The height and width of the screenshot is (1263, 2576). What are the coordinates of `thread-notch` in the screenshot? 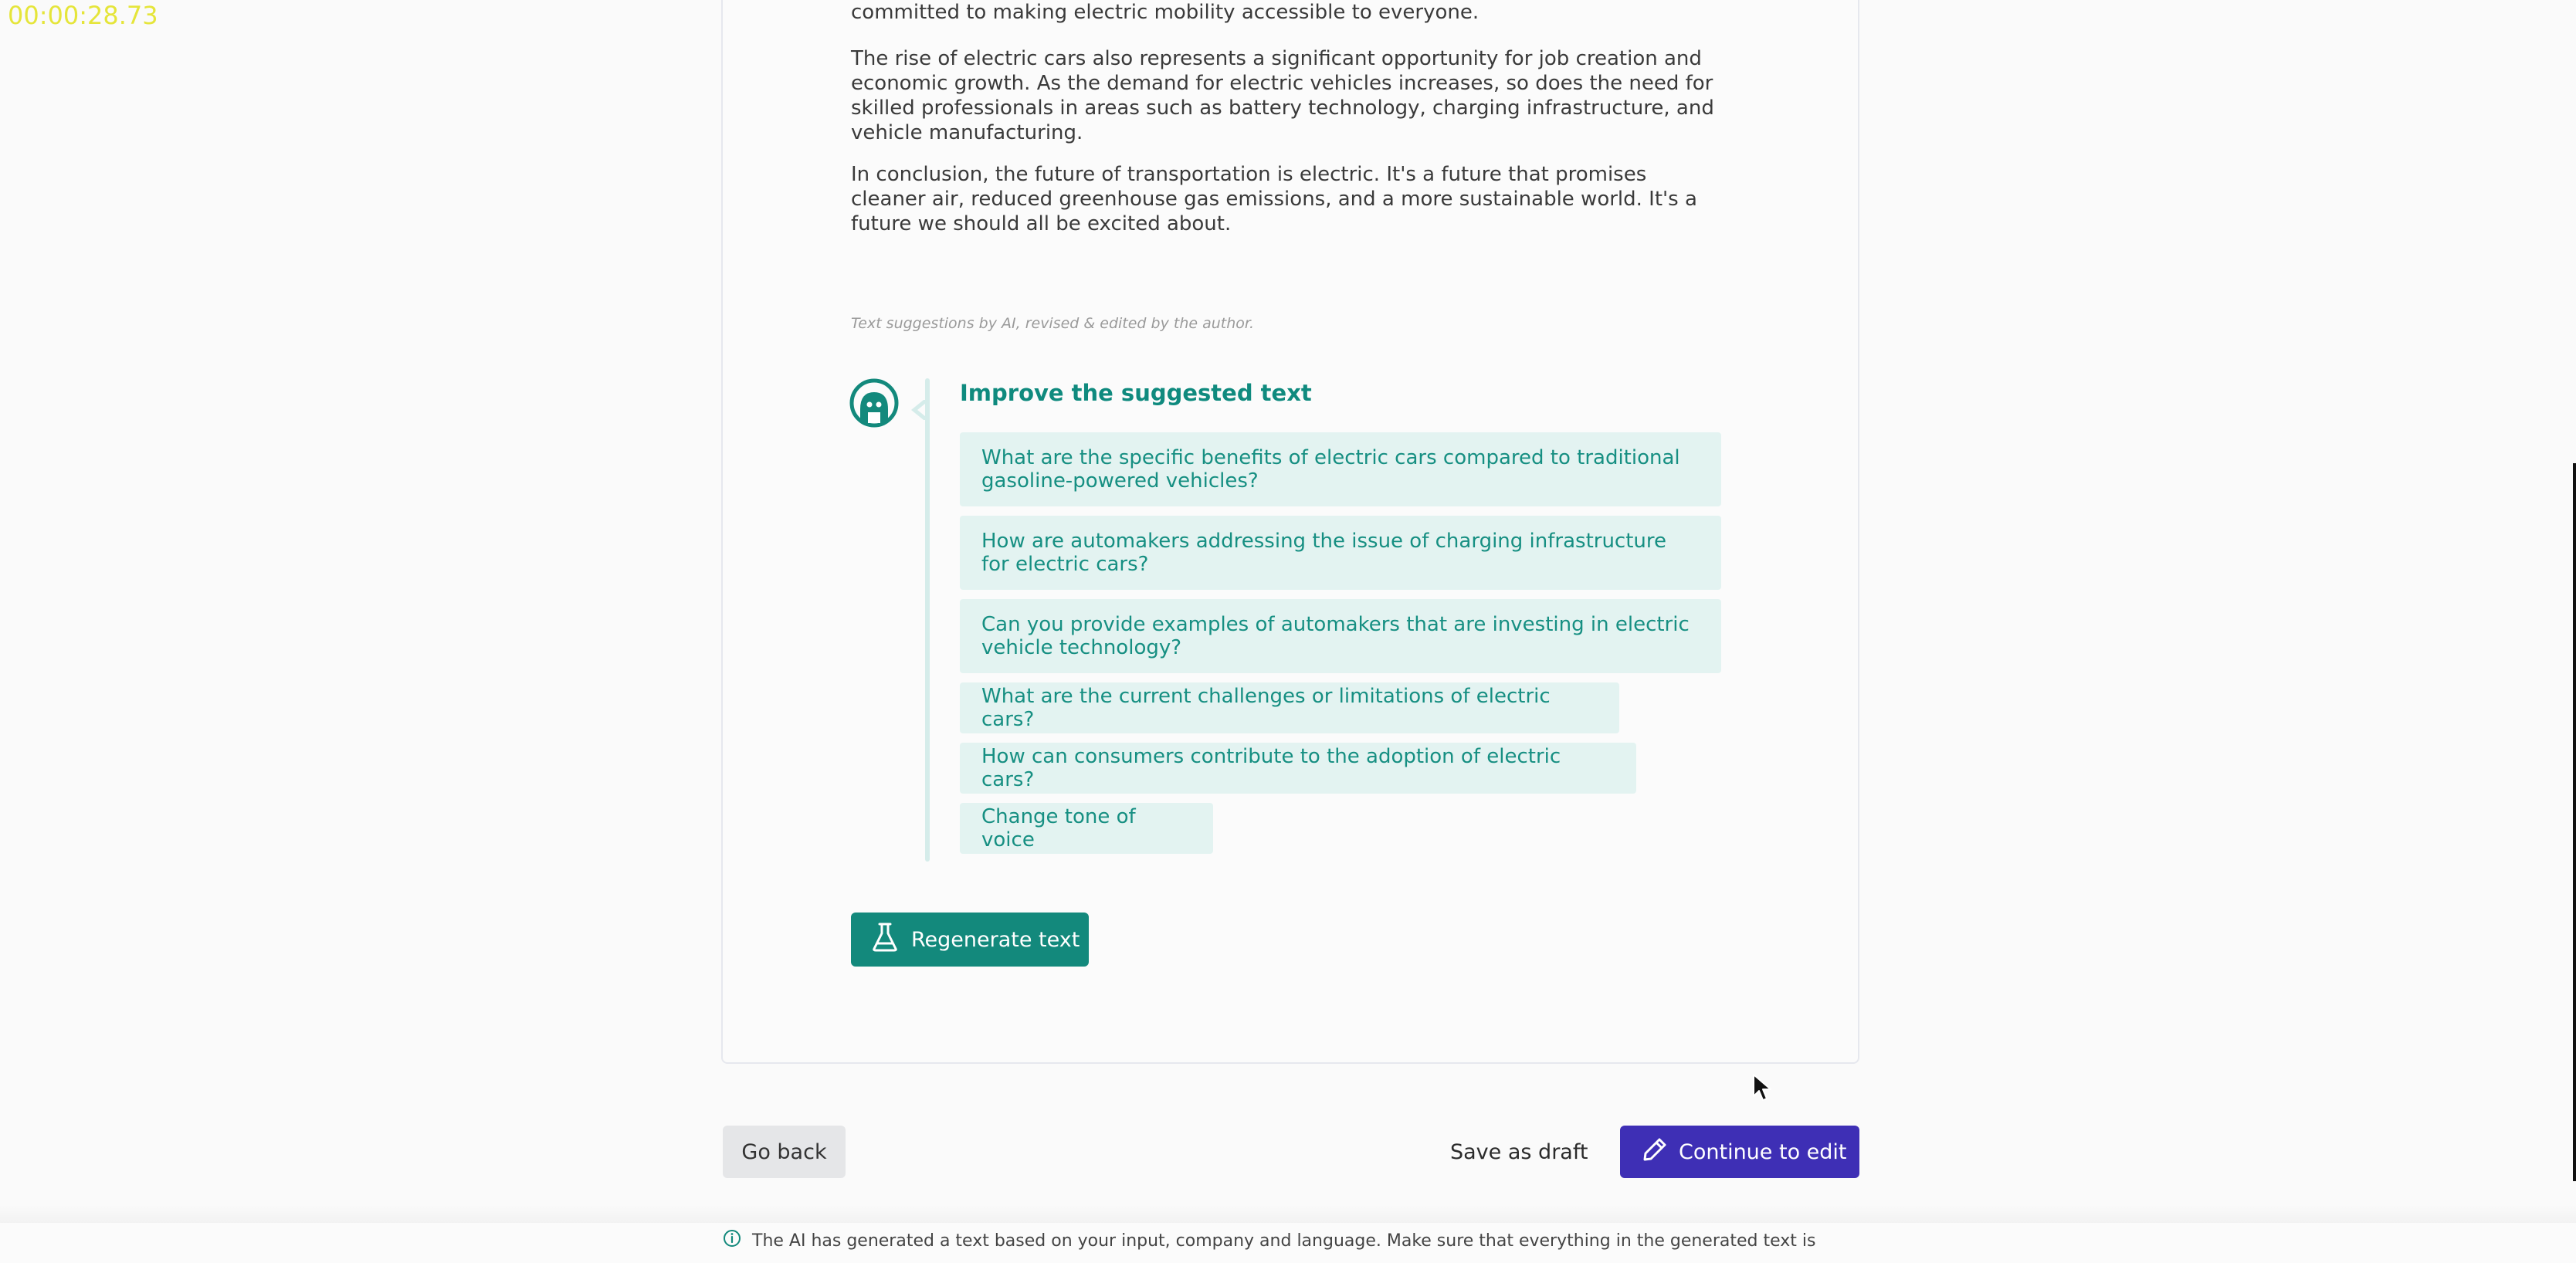 It's located at (921, 410).